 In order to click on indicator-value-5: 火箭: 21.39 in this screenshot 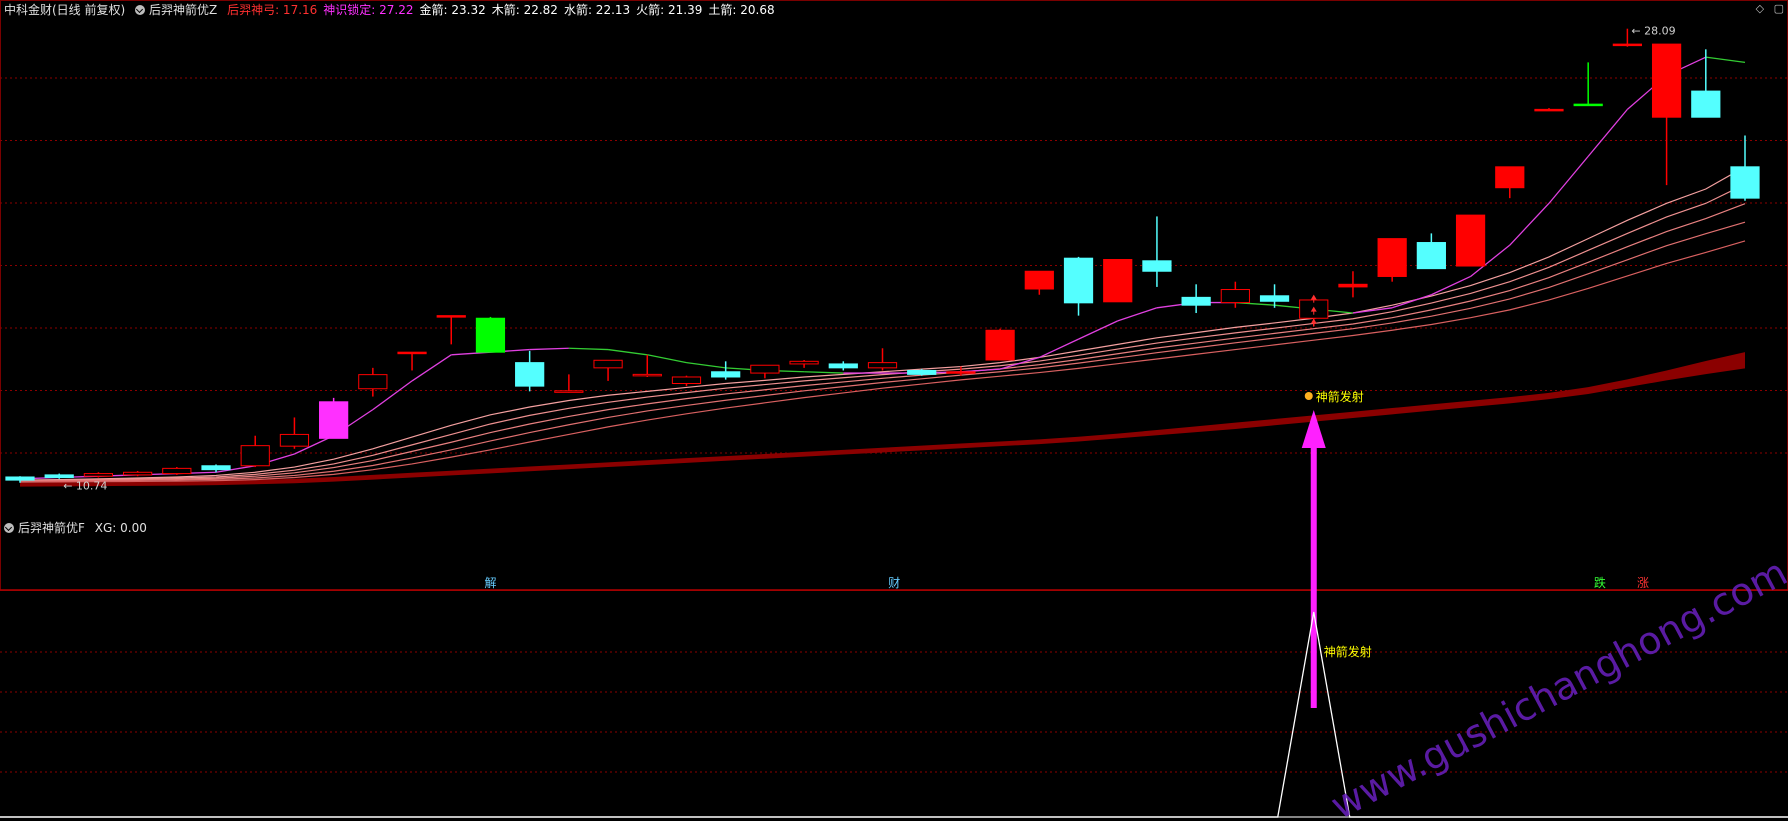, I will do `click(669, 10)`.